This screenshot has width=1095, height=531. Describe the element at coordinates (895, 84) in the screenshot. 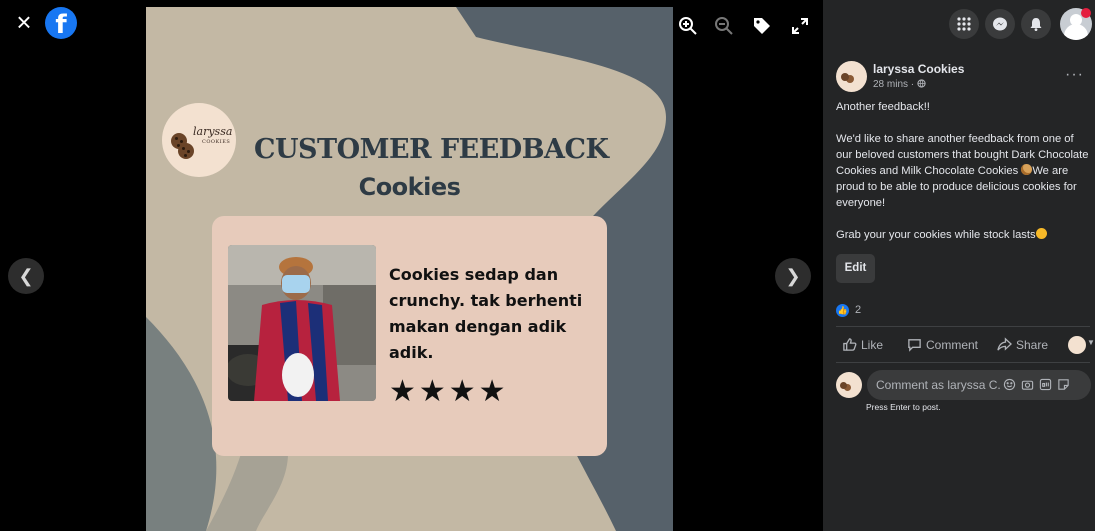

I see `post-time-text: 28 mins ·` at that location.